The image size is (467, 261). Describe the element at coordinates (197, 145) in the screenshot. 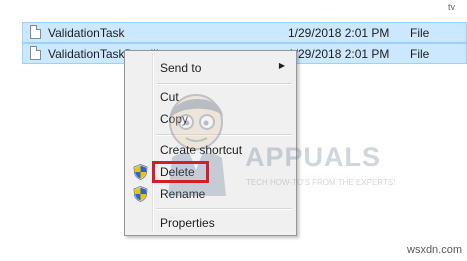

I see `mascot-icon` at that location.